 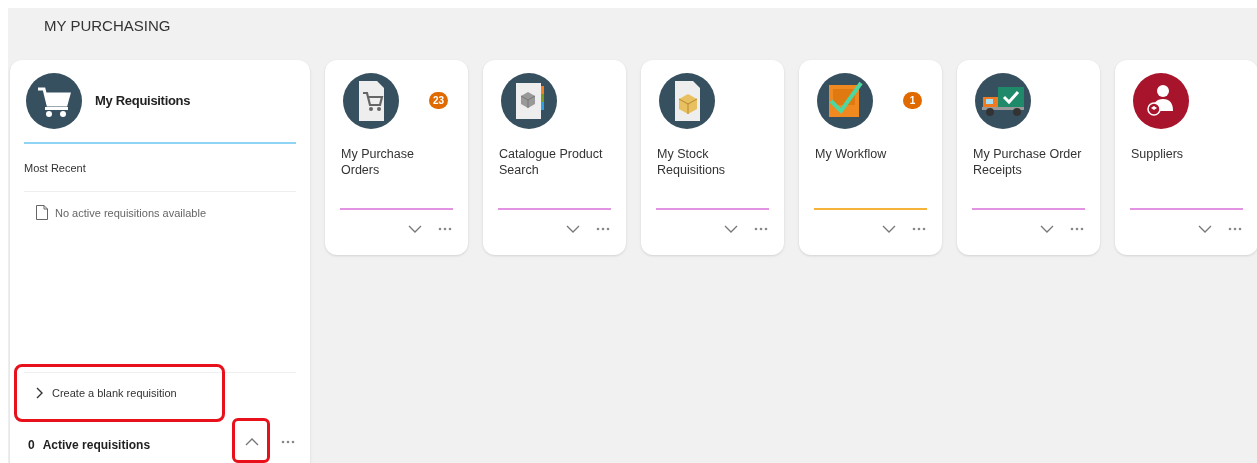 I want to click on count-badge: 23, so click(x=438, y=100).